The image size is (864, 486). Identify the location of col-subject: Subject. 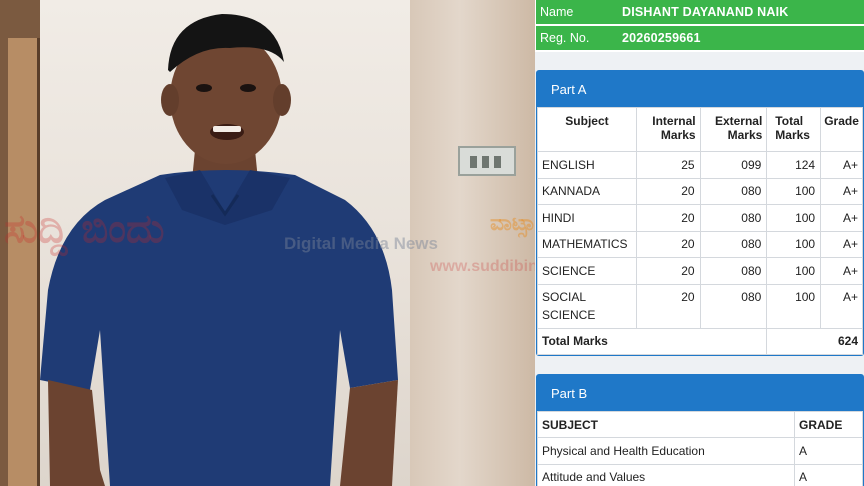
(587, 129).